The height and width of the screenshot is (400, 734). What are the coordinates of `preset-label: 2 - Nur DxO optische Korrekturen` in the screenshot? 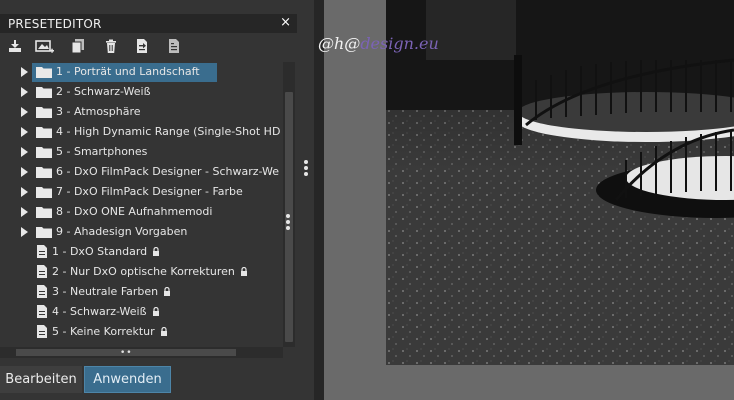 It's located at (150, 271).